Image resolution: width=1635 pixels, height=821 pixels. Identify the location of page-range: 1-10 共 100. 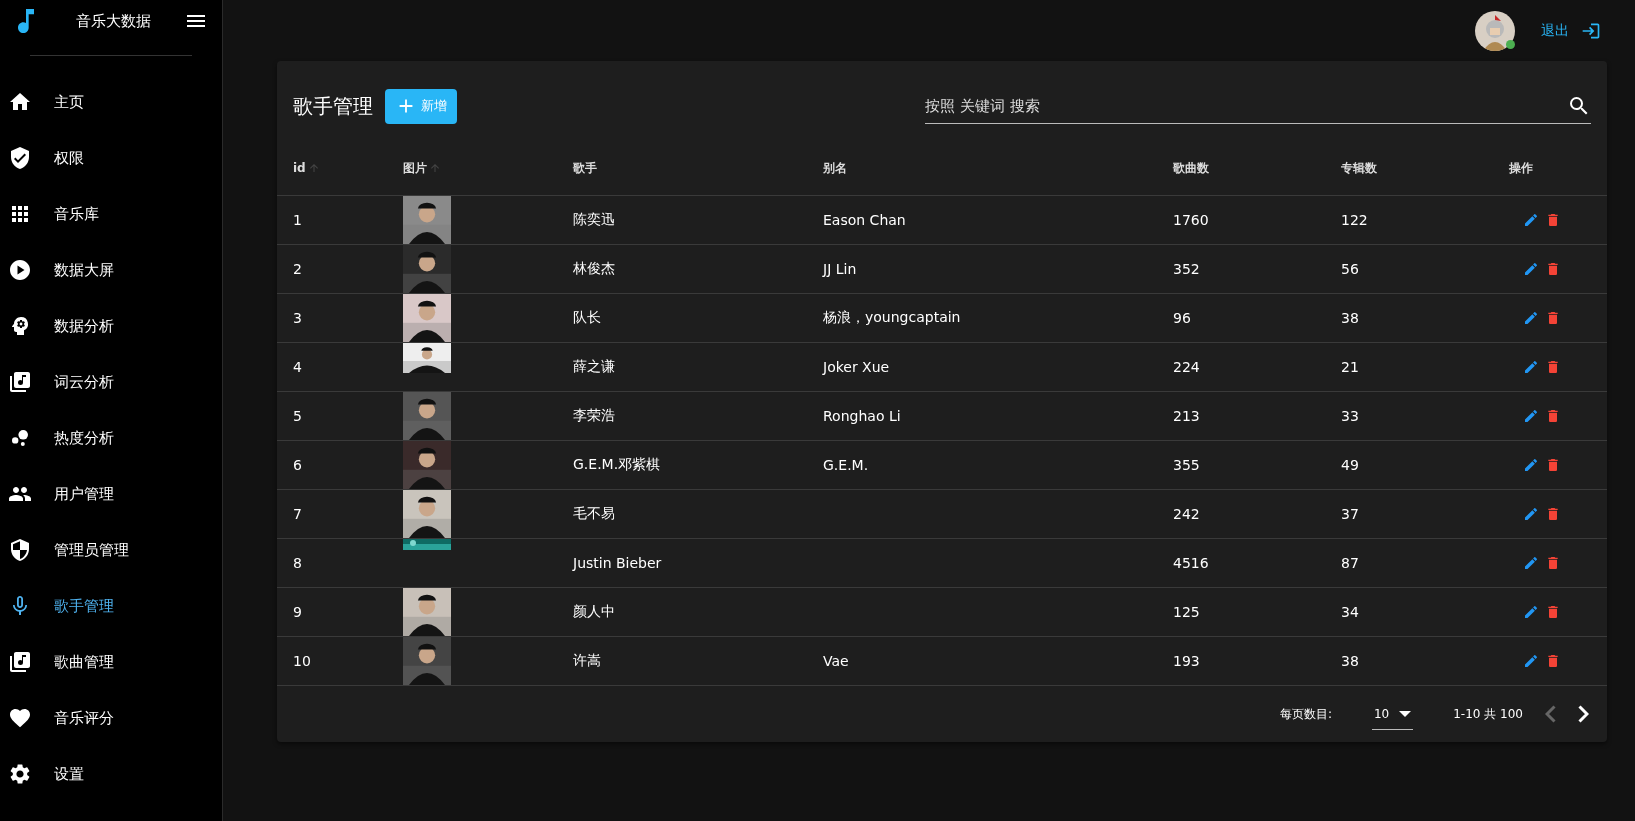
(1488, 714).